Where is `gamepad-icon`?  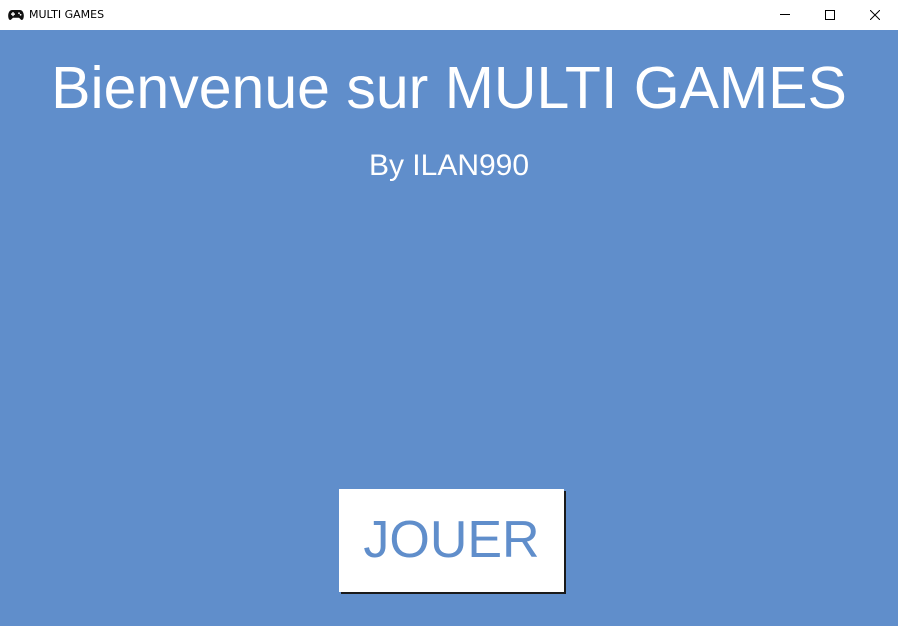 gamepad-icon is located at coordinates (16, 15).